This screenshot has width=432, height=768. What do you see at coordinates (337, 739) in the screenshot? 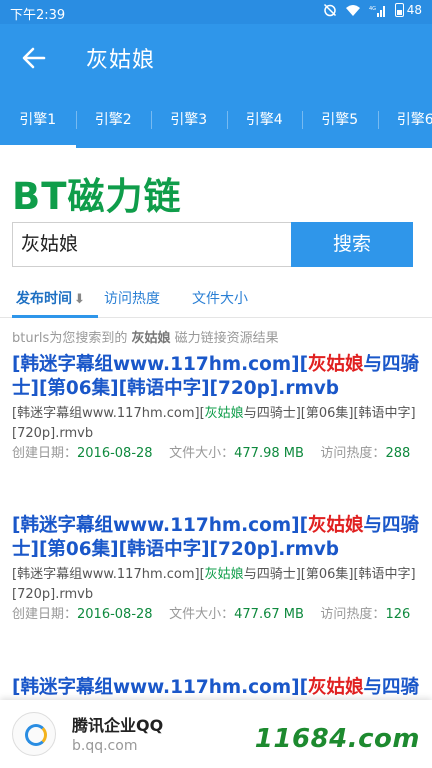
I see `watermark: 11684.com` at bounding box center [337, 739].